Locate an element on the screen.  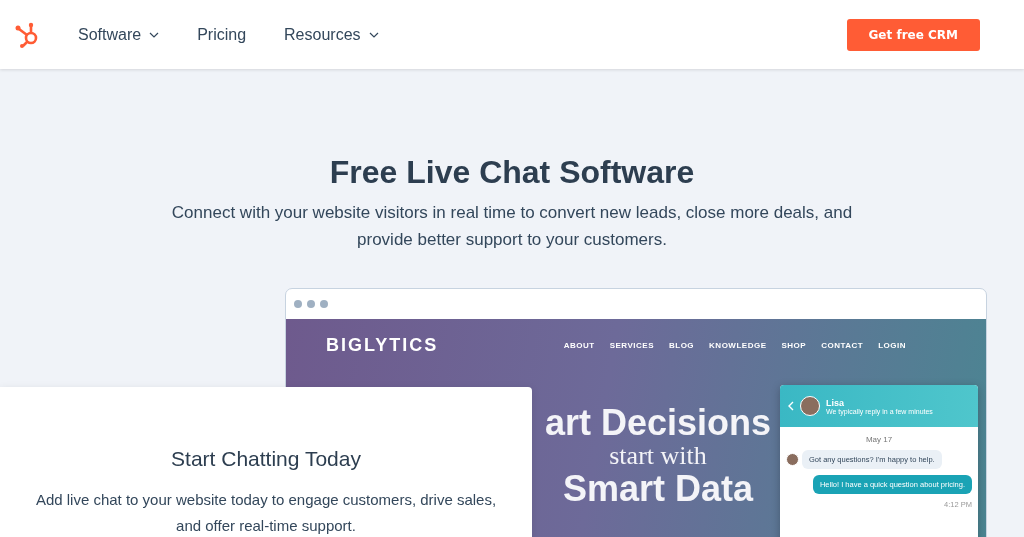
chat-date: May 17 is located at coordinates (879, 439).